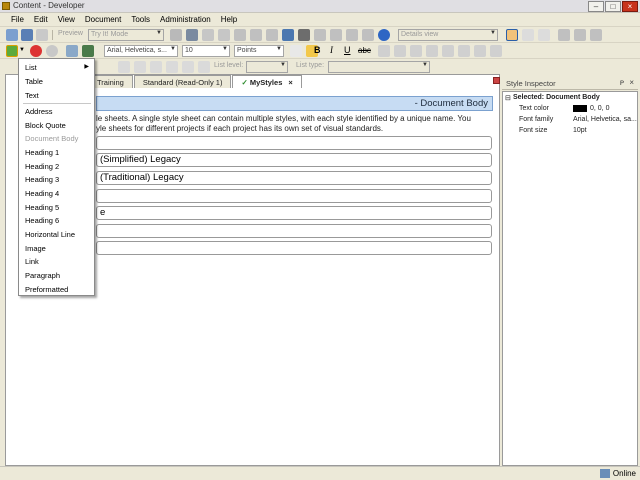 This screenshot has height=480, width=640. Describe the element at coordinates (630, 6) in the screenshot. I see `close-button: ×` at that location.